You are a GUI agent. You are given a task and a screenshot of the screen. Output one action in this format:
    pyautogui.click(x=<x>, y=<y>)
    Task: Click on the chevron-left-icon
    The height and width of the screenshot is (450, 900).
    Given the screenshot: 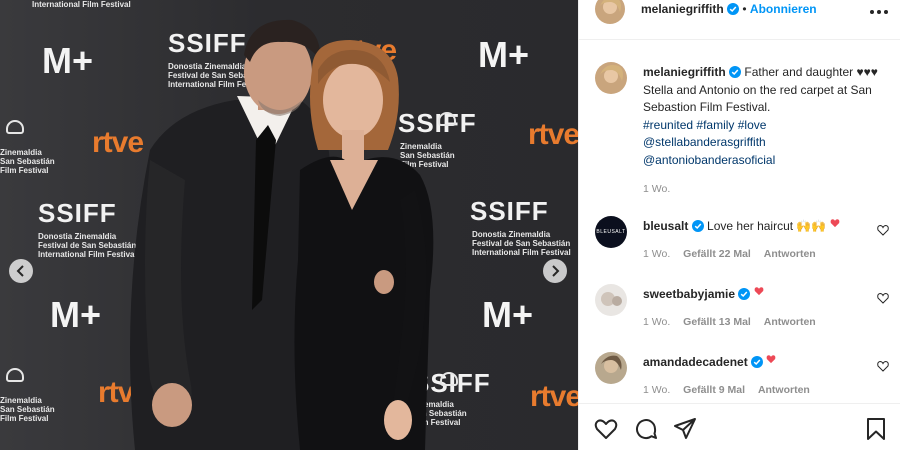 What is the action you would take?
    pyautogui.click(x=20, y=271)
    